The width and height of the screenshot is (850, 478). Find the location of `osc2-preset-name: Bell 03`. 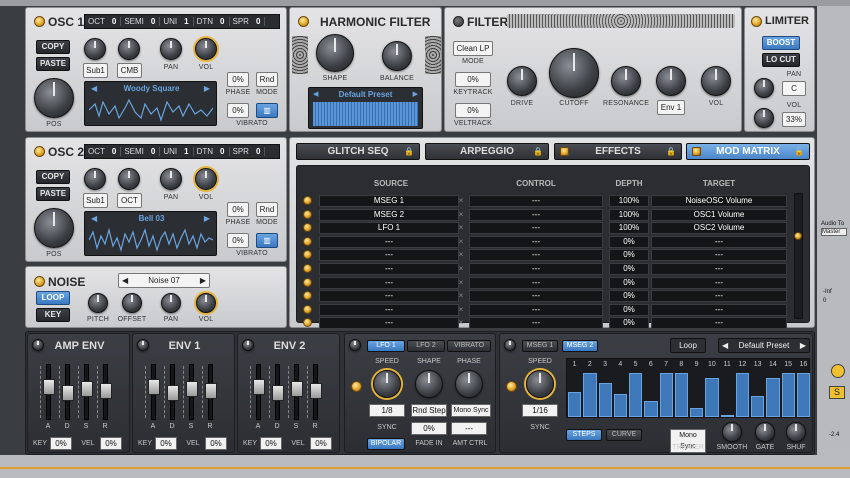

osc2-preset-name: Bell 03 is located at coordinates (151, 218).